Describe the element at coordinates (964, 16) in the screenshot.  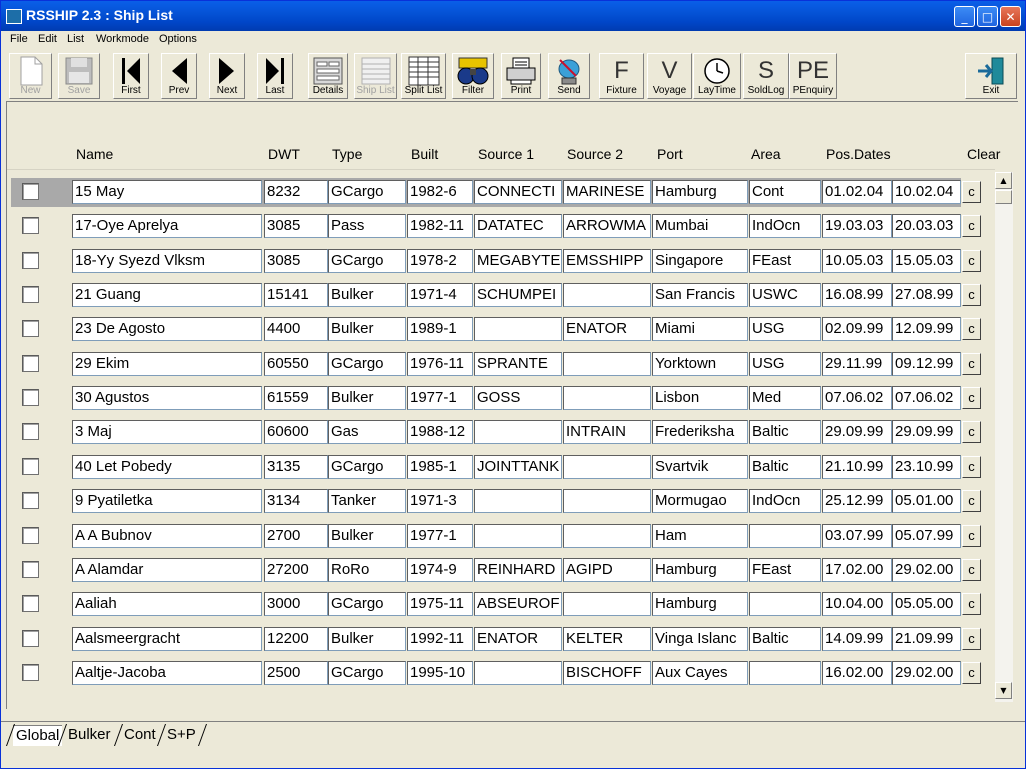
I see `minimize-button: _` at that location.